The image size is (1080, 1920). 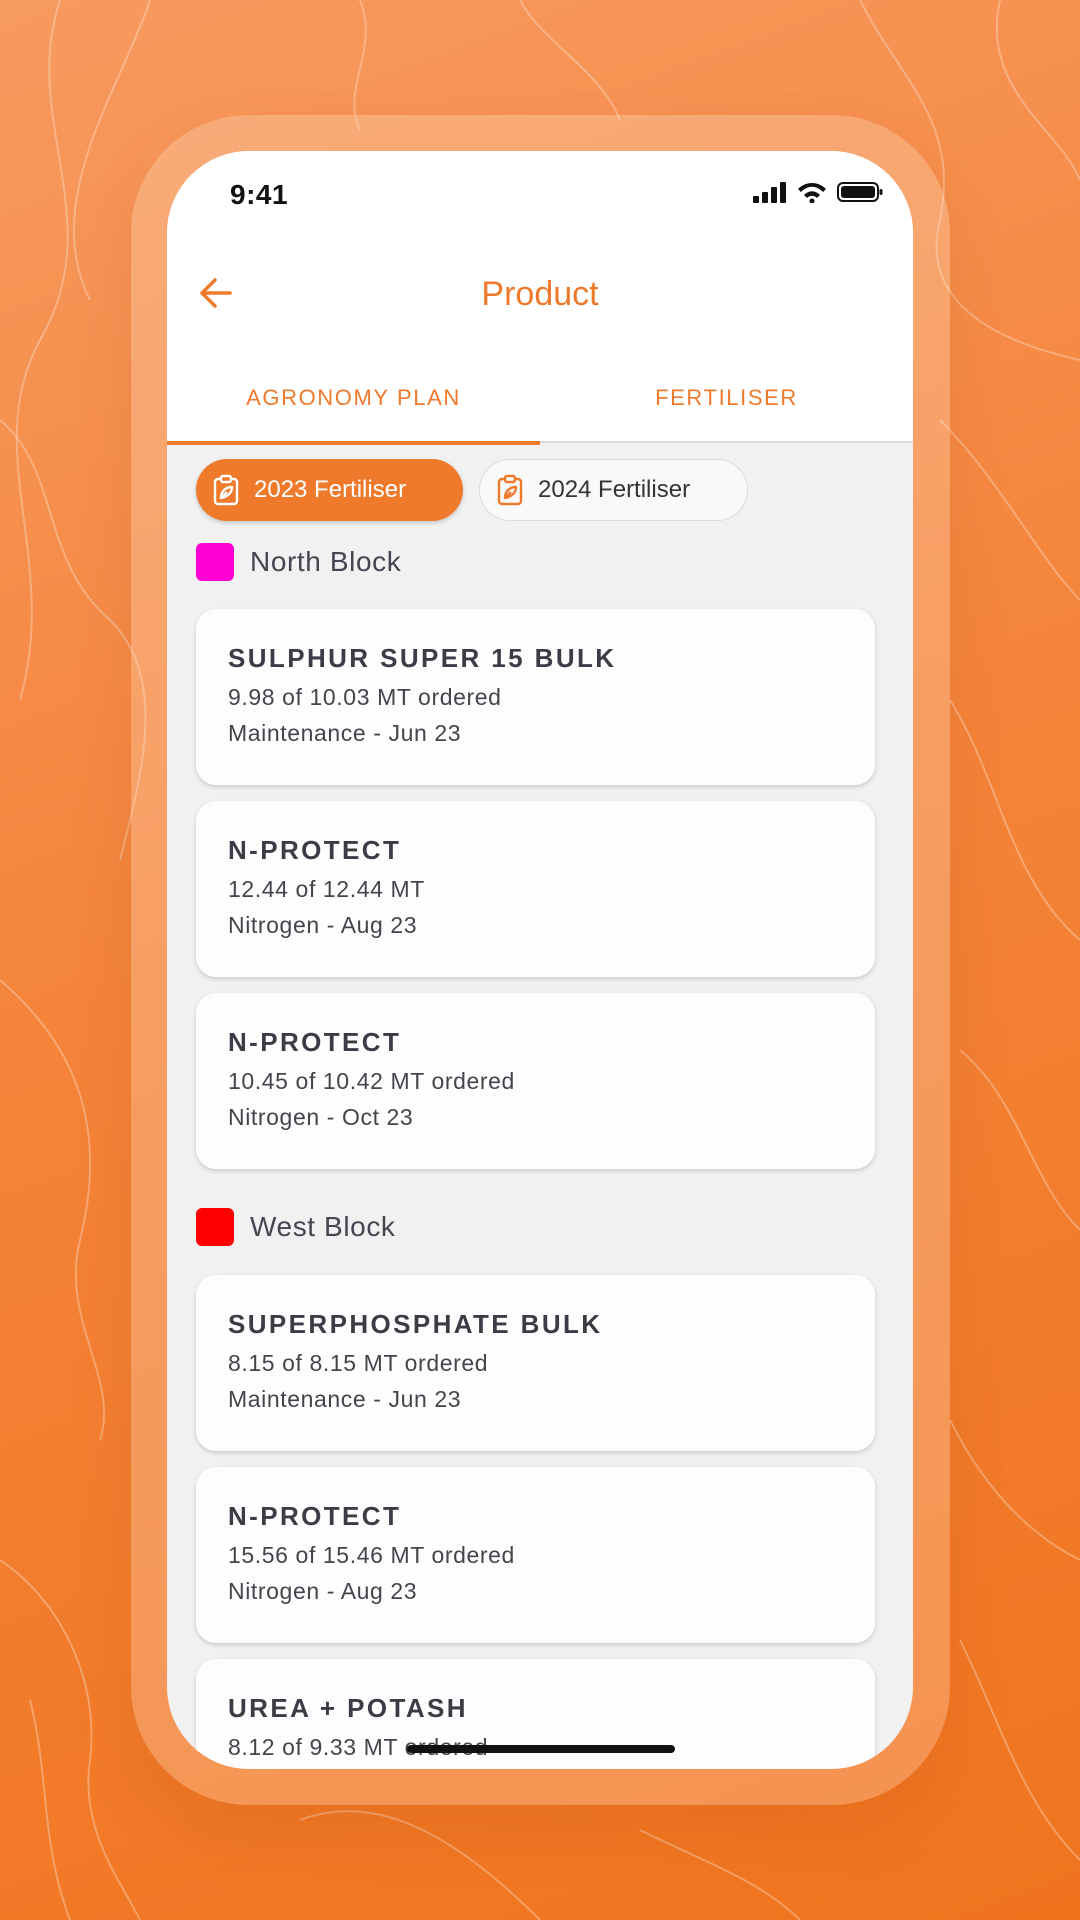 What do you see at coordinates (541, 1749) in the screenshot?
I see `home-indicator` at bounding box center [541, 1749].